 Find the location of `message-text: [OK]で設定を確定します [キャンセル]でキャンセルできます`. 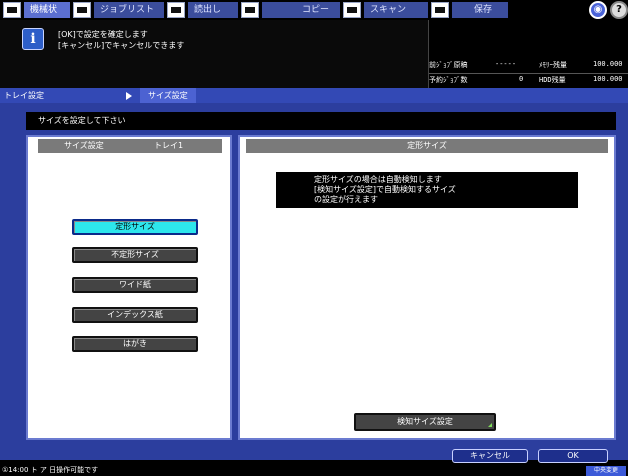

message-text: [OK]で設定を確定します [キャンセル]でキャンセルできます is located at coordinates (121, 40).